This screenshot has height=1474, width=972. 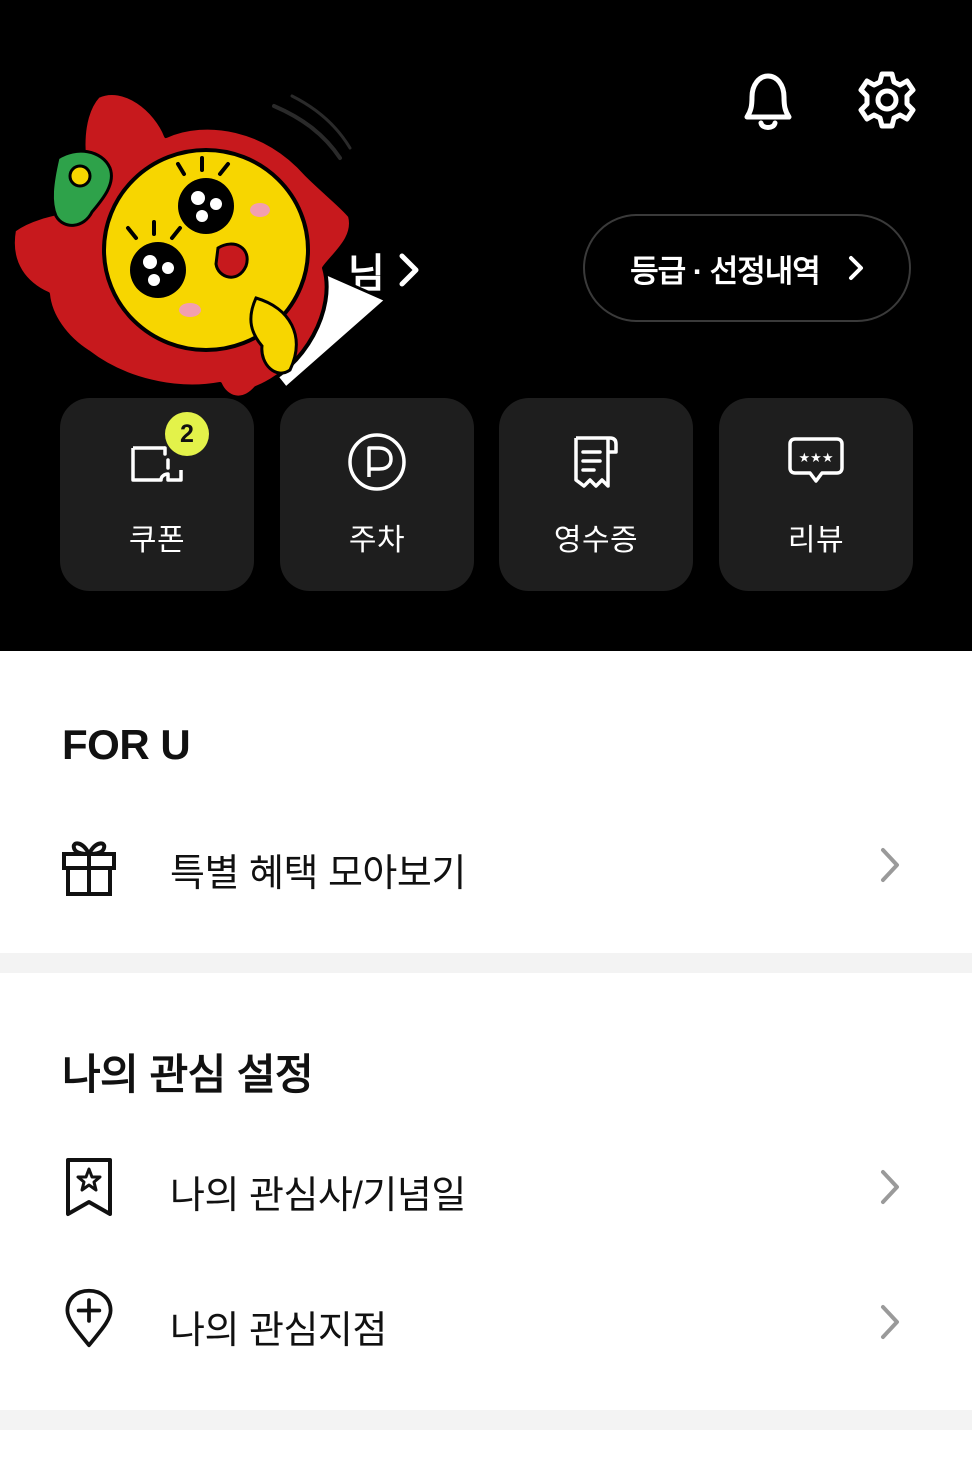 What do you see at coordinates (816, 540) in the screenshot?
I see `quick-menu-label: 리뷰` at bounding box center [816, 540].